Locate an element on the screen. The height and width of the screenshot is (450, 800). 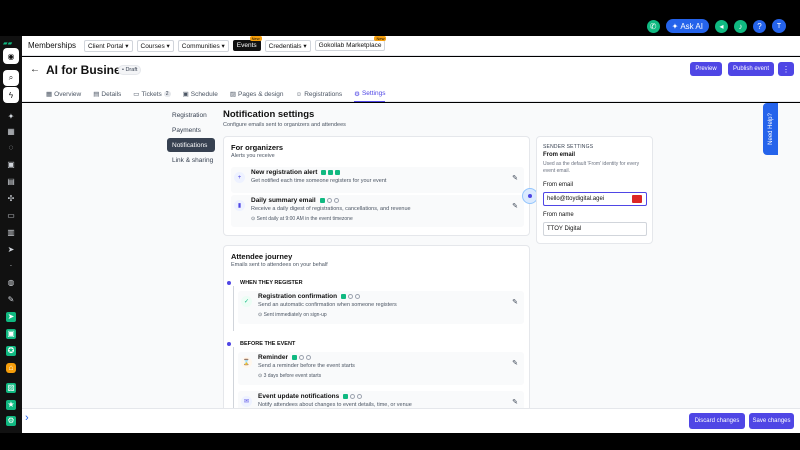
status-badge: • Draft is located at coordinates (130, 70).